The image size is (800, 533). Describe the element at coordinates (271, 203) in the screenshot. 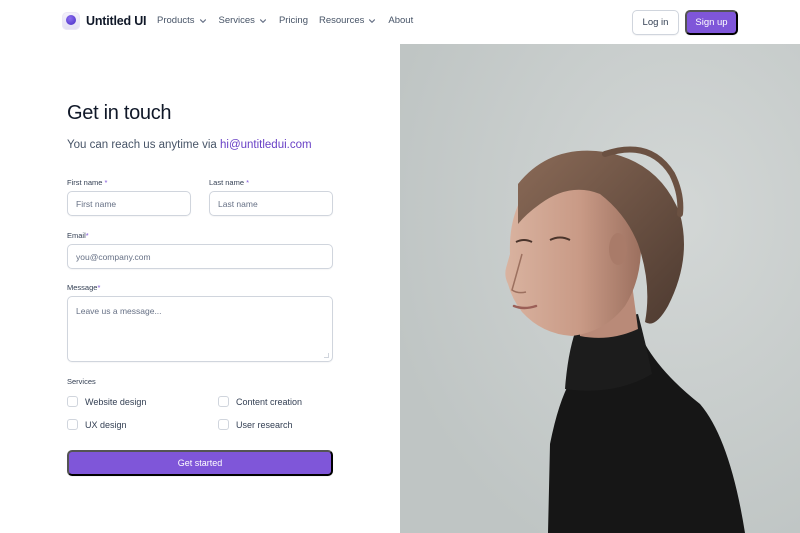

I see `last-name-field: Last name` at that location.